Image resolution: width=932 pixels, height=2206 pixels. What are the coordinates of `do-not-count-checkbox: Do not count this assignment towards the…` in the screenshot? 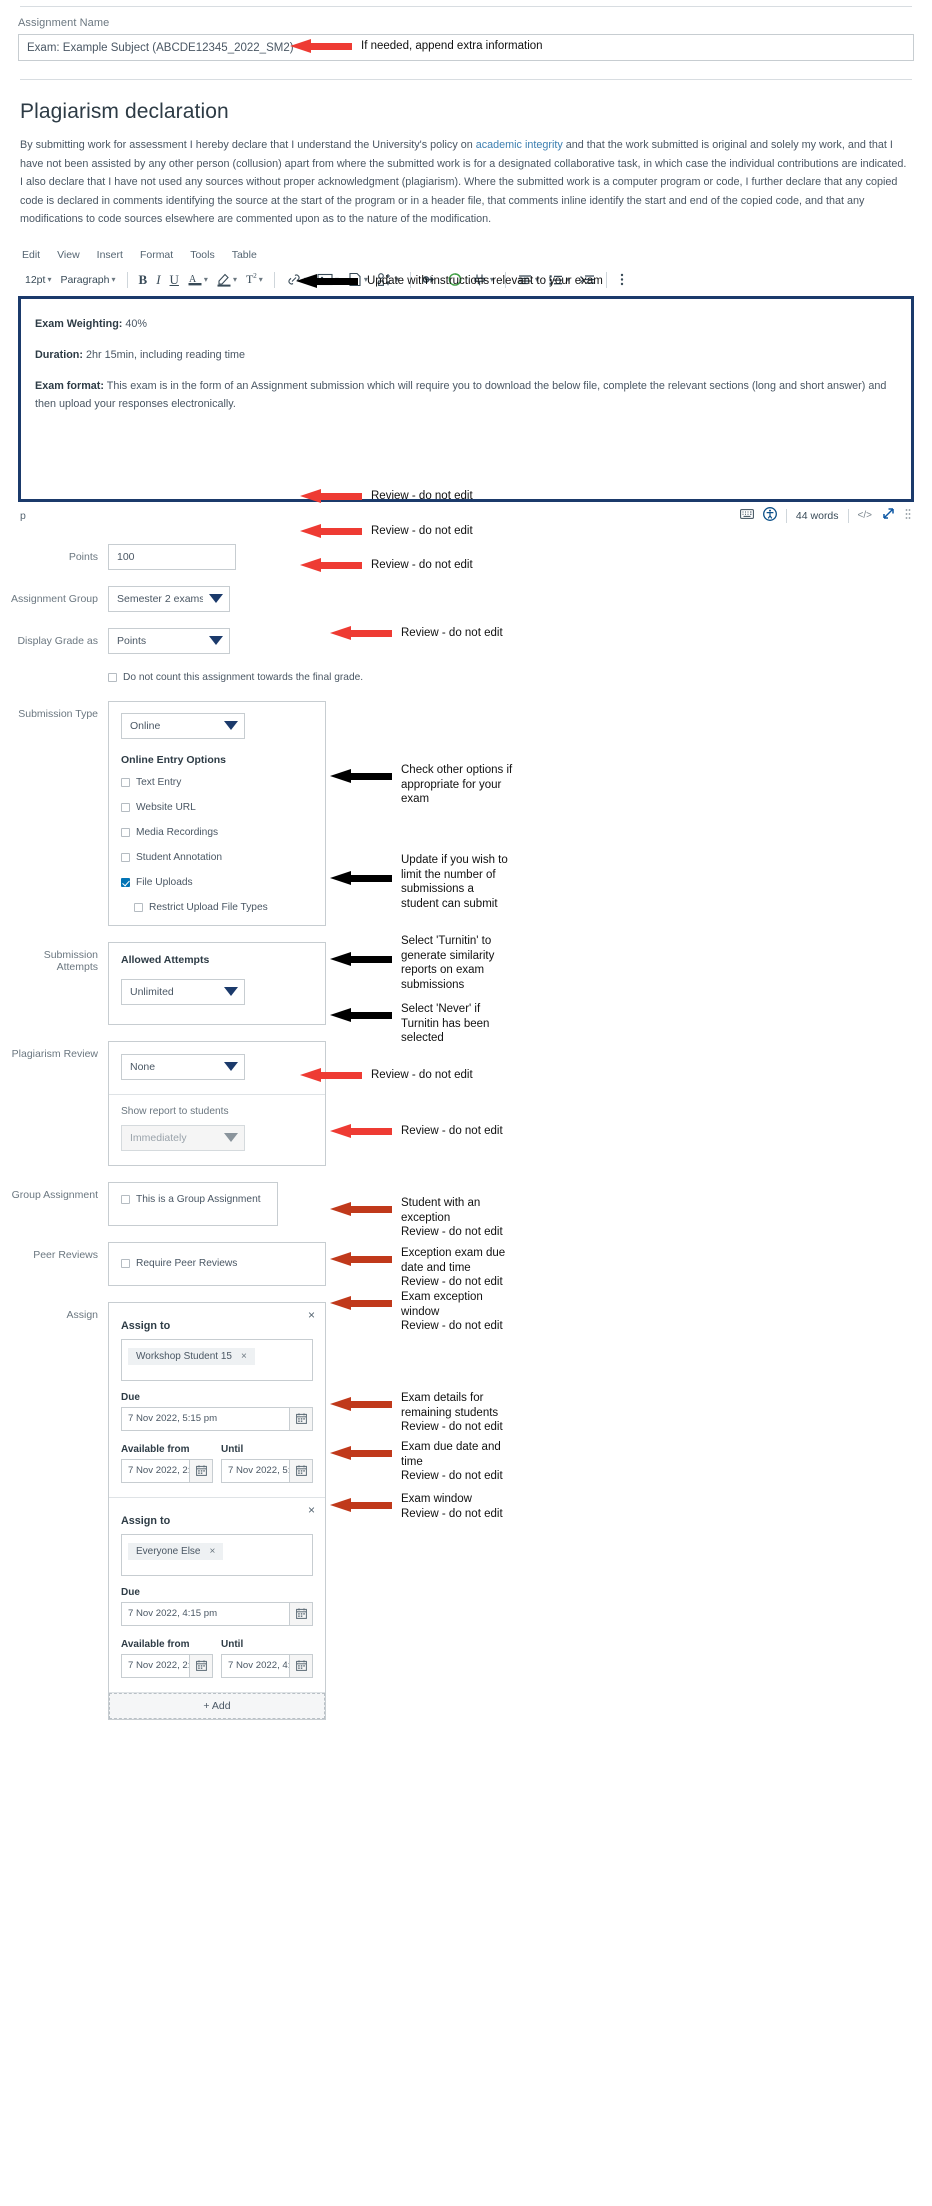 It's located at (235, 677).